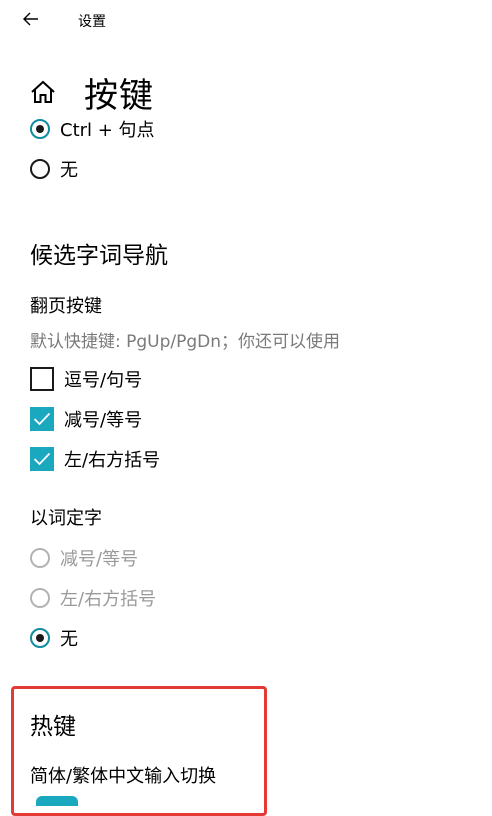  I want to click on radio-word-minus-equal: 减号/等号, so click(84, 558).